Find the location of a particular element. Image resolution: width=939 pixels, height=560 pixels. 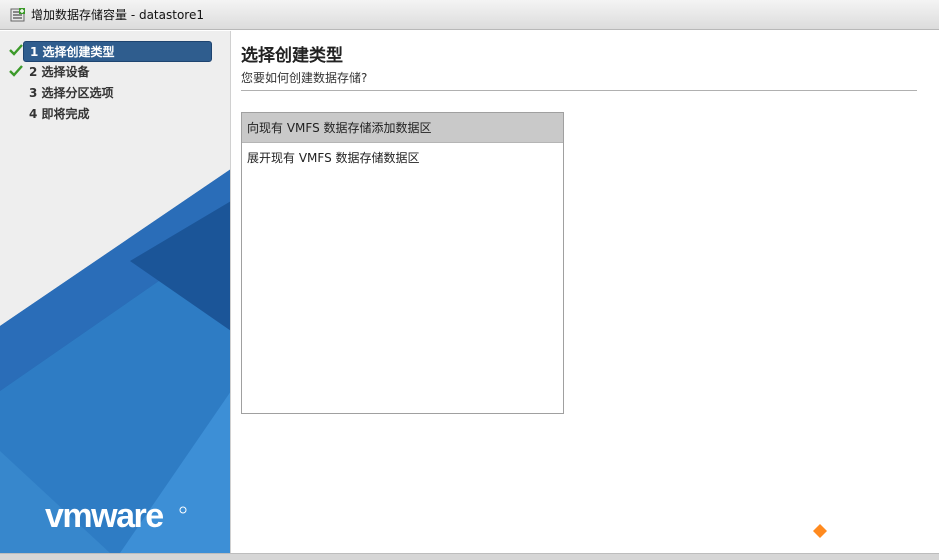

wizard-step-label: 2 选择设备 is located at coordinates (59, 72).